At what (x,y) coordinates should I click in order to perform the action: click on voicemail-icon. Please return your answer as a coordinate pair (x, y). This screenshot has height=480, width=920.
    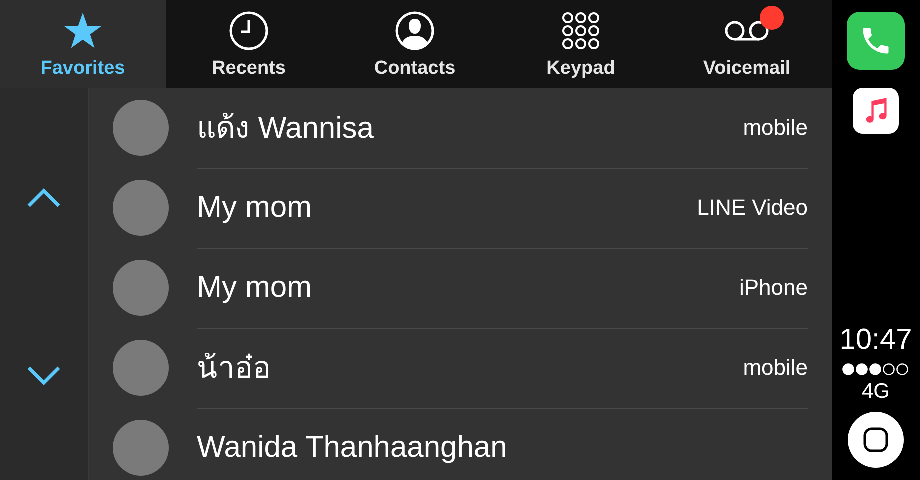
    Looking at the image, I should click on (747, 31).